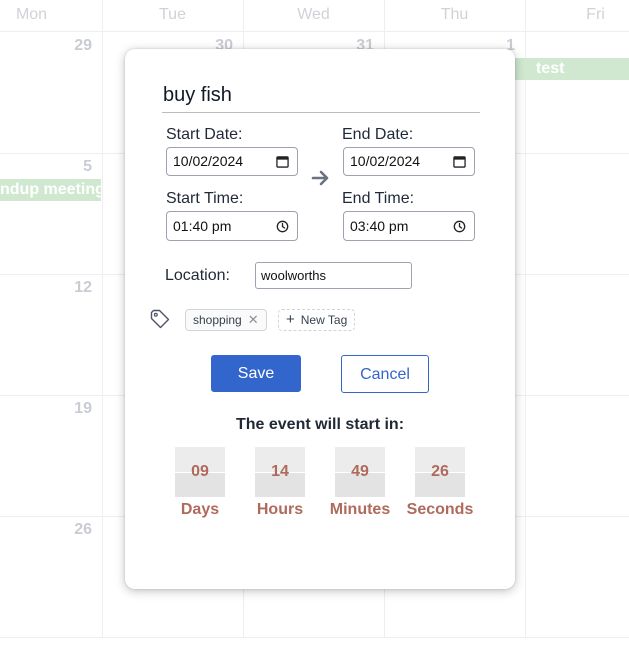  Describe the element at coordinates (72, 530) in the screenshot. I see `date-cell-number: 26` at that location.